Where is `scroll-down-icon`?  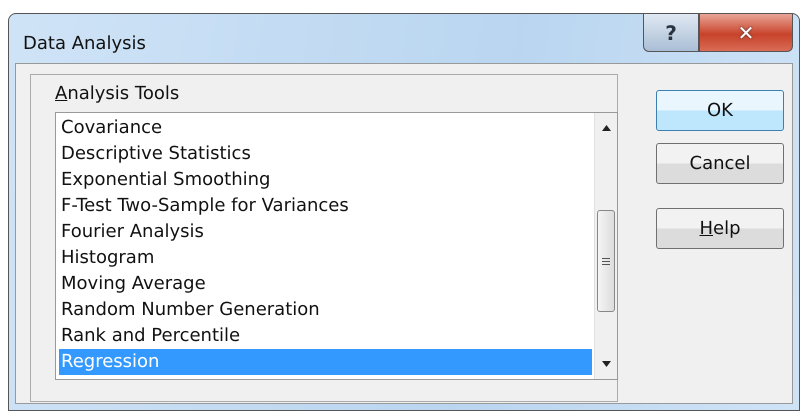 scroll-down-icon is located at coordinates (606, 364).